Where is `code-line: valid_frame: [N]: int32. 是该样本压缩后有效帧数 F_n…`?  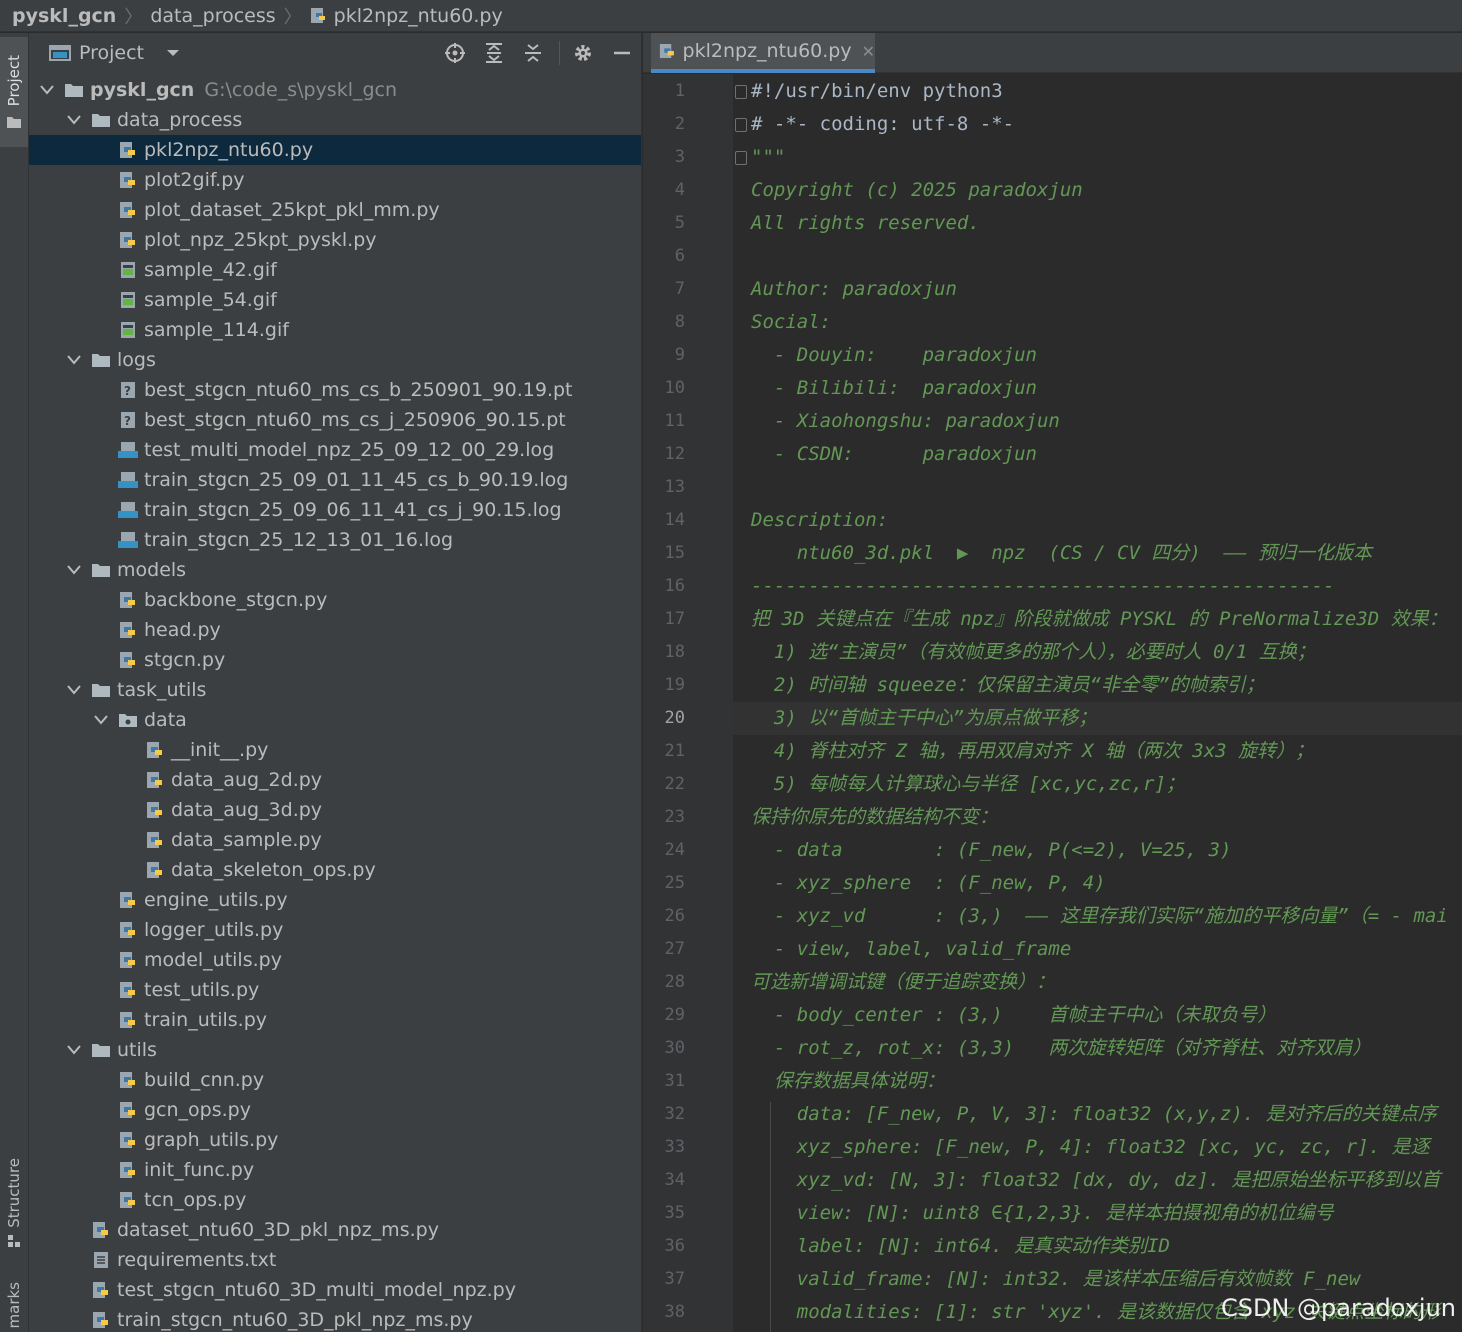
code-line: valid_frame: [N]: int32. 是该样本压缩后有效帧数 F_n… is located at coordinates (1097, 1279).